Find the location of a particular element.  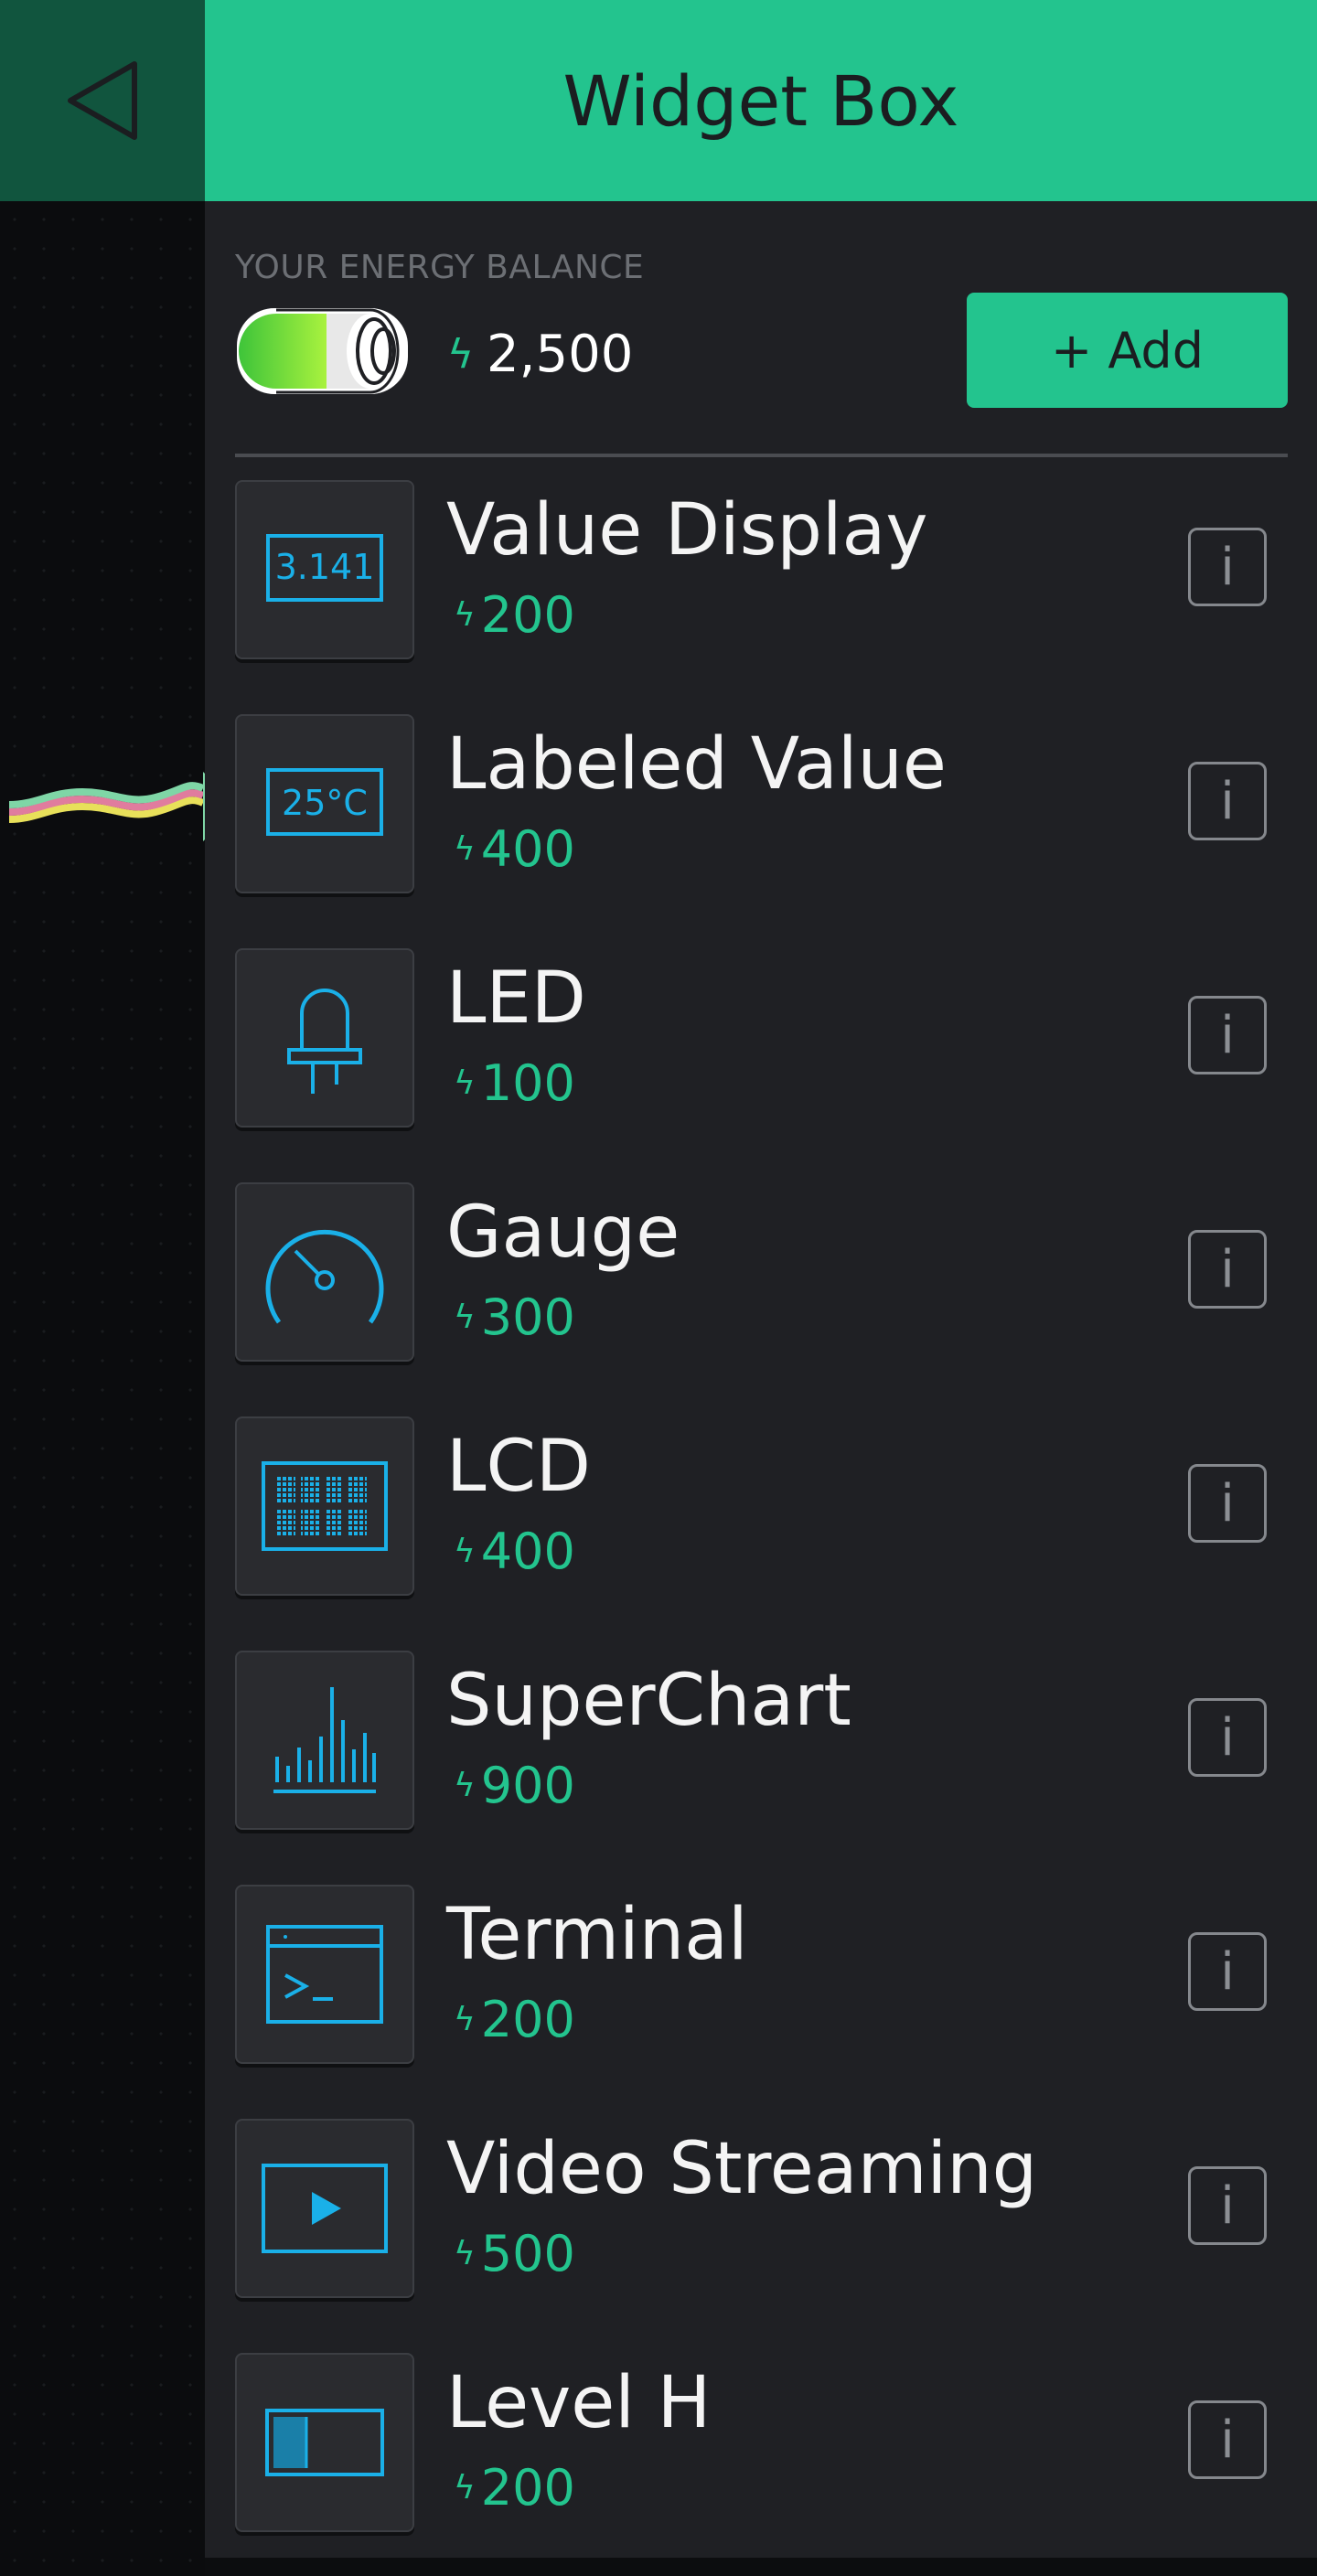

labeled-value-icon: 25°C is located at coordinates (324, 802).